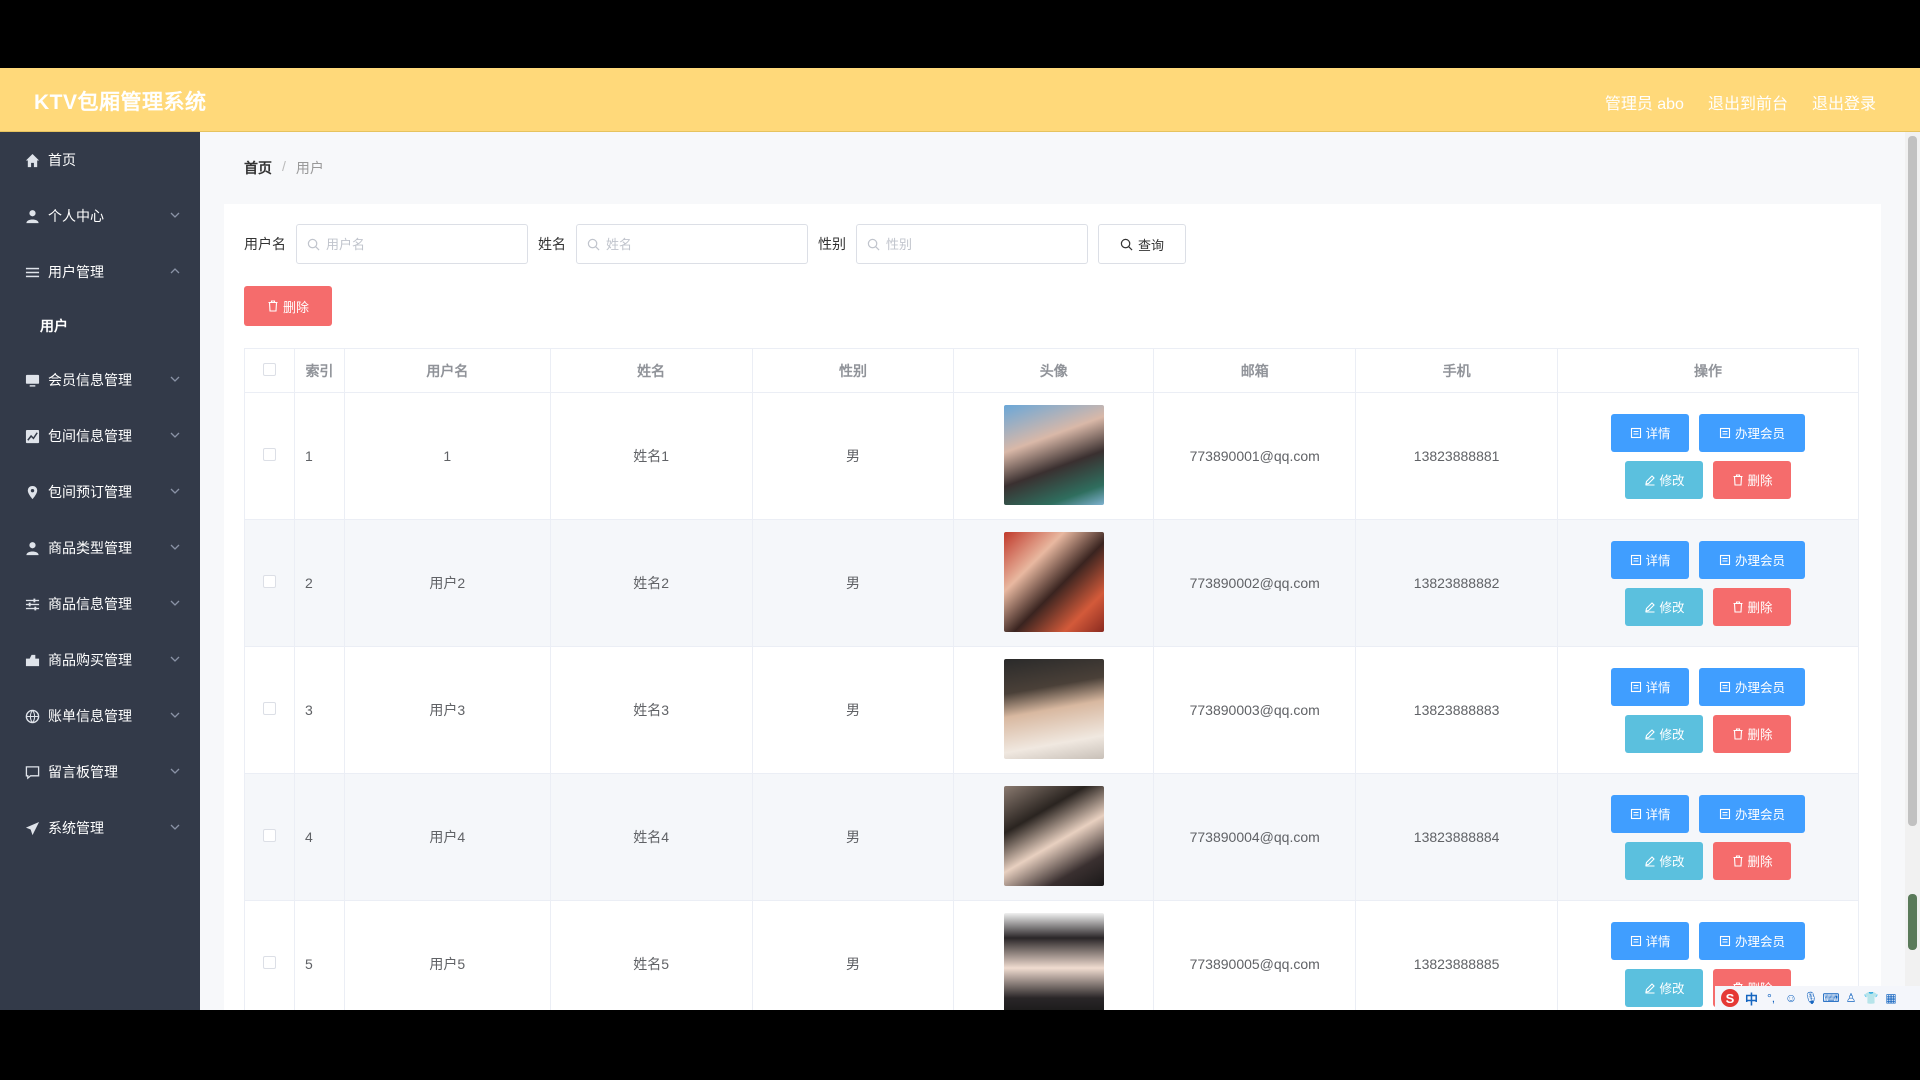 The image size is (1920, 1080). I want to click on keyboard-icon: ⌨, so click(1830, 998).